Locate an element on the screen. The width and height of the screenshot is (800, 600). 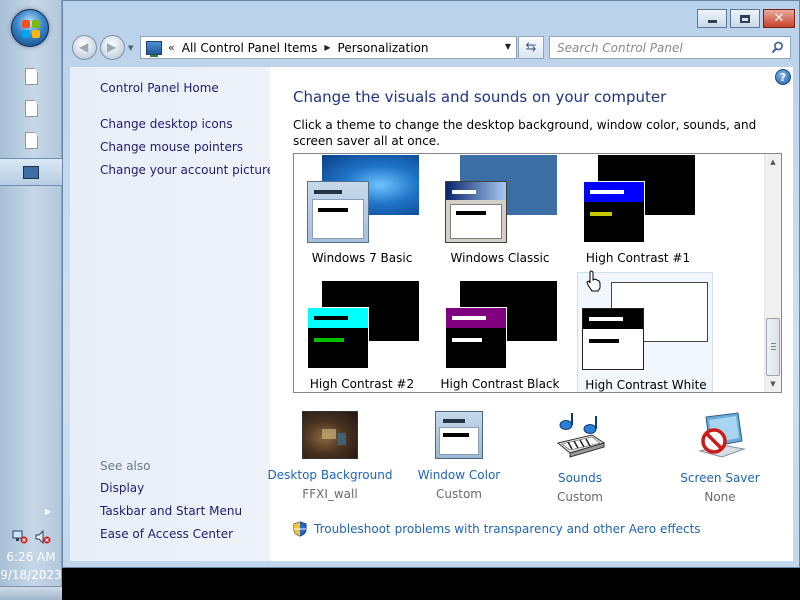
taskbar: ▶ 6:26 AM 9/18/2023 is located at coordinates (31, 300).